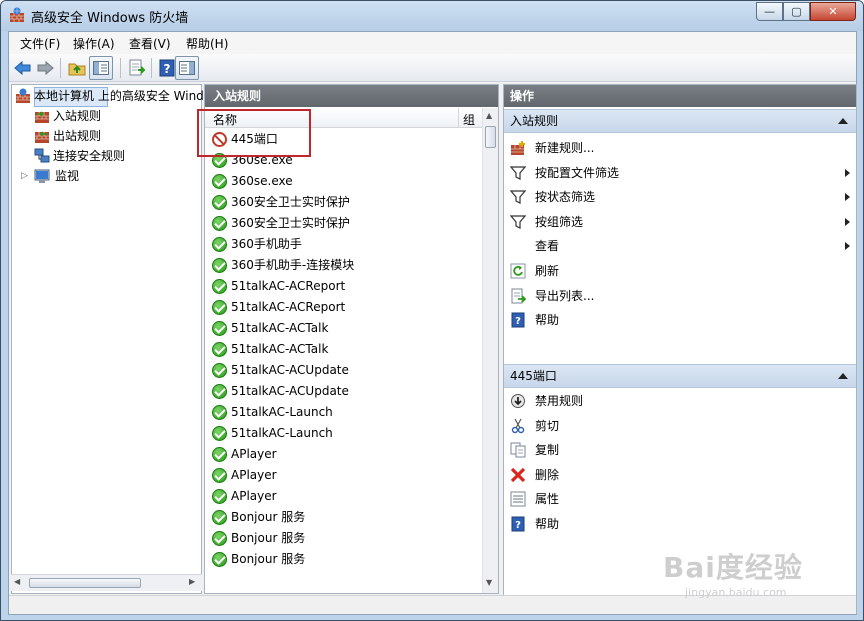 This screenshot has width=864, height=621. I want to click on tree-horizontal-scrollbar: ◀ ▶, so click(106, 582).